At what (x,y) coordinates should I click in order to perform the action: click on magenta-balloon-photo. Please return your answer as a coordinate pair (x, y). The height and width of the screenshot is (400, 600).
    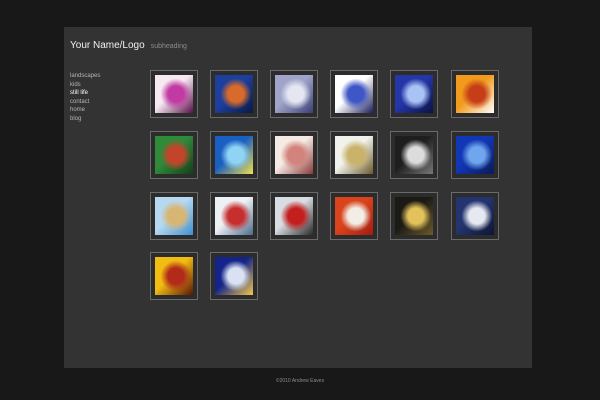
    Looking at the image, I should click on (174, 94).